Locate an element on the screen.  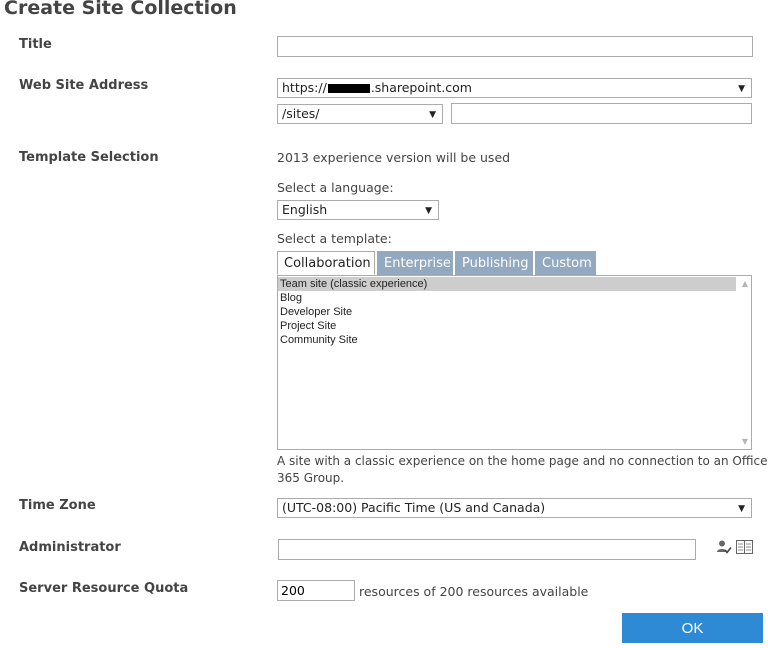
scroll-down-icon: ▼ is located at coordinates (745, 441).